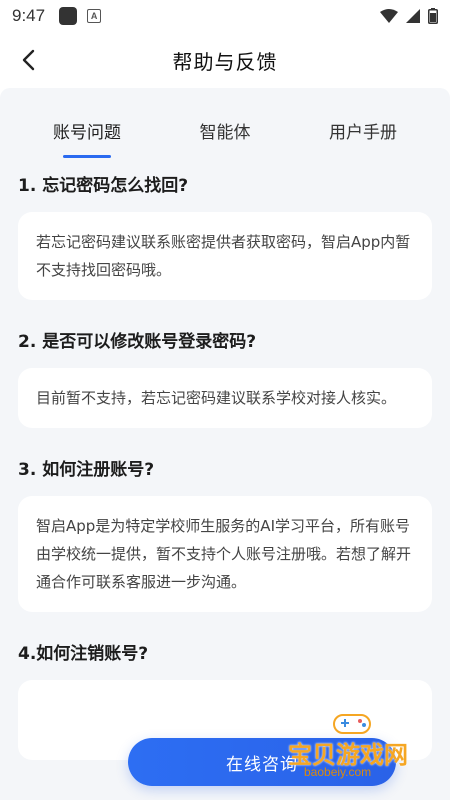 The width and height of the screenshot is (450, 800). What do you see at coordinates (68, 16) in the screenshot?
I see `notification-square-icon` at bounding box center [68, 16].